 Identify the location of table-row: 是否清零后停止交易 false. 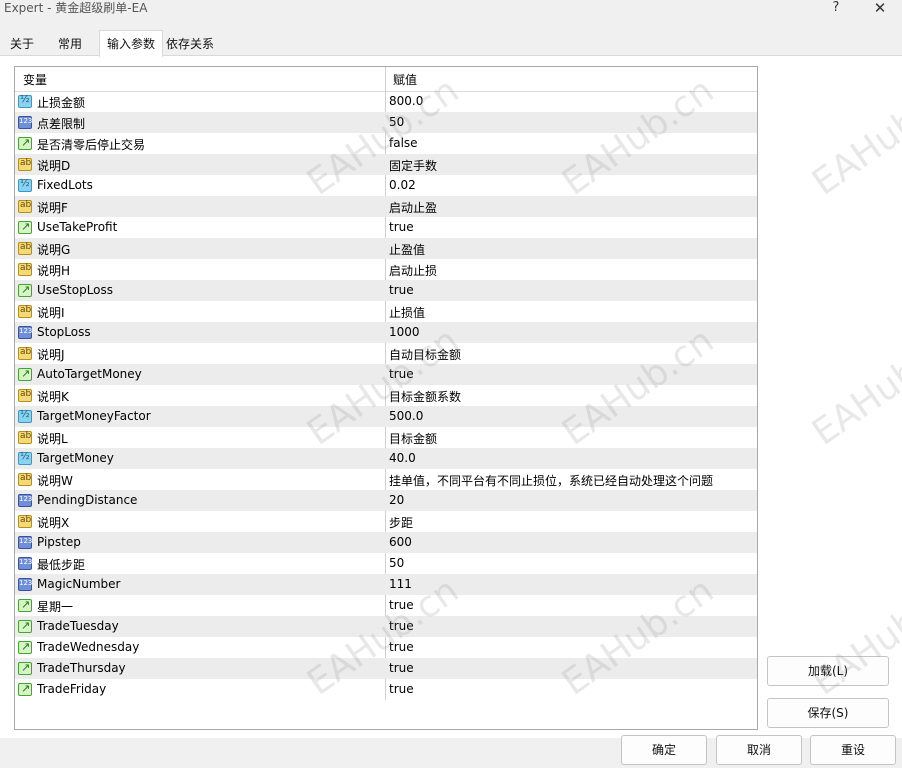
(386, 143).